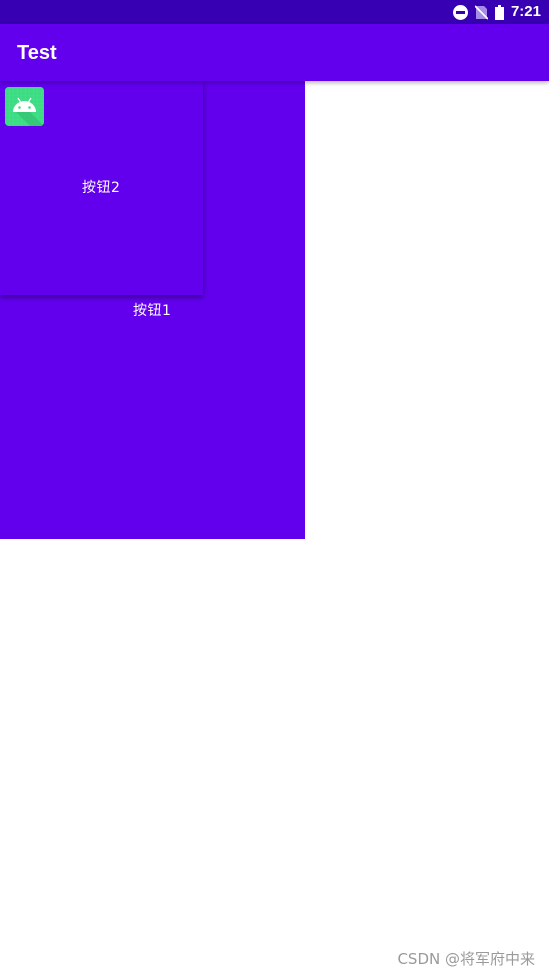  I want to click on button-1-label: 按钮1, so click(152, 311).